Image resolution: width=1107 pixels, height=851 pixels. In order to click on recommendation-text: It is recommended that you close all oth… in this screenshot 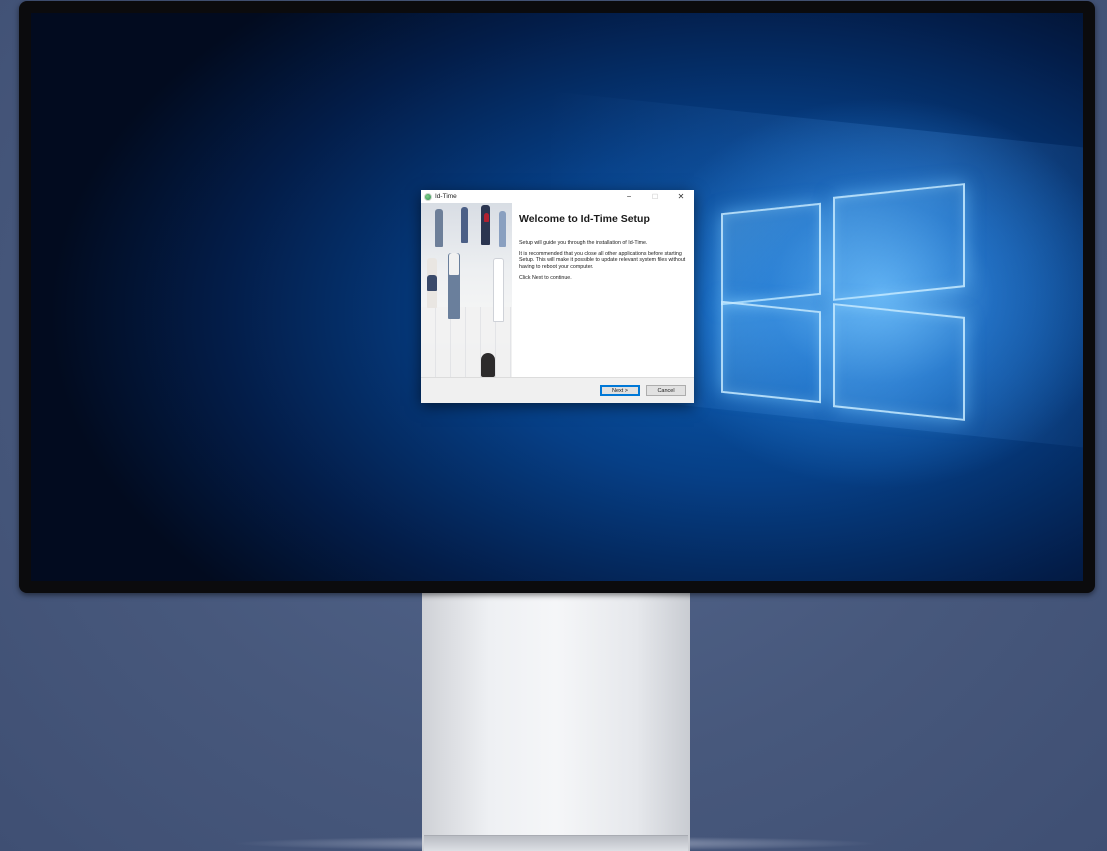, I will do `click(602, 260)`.